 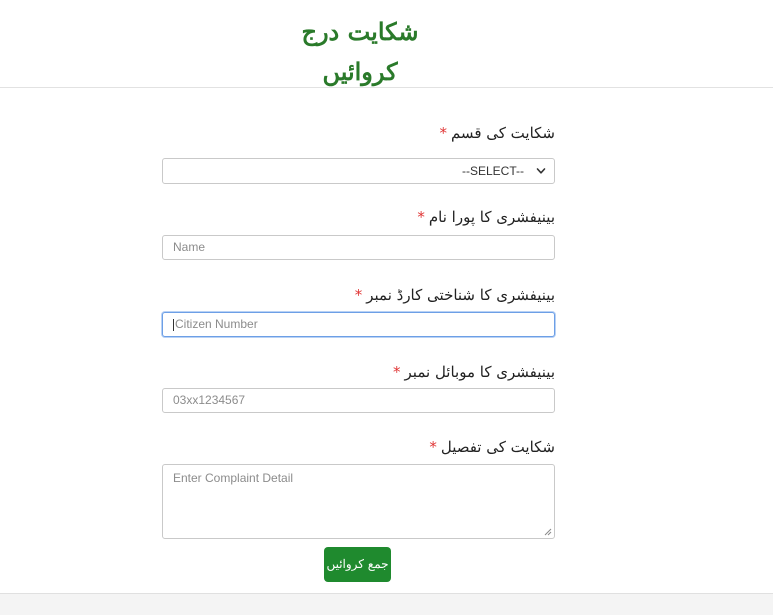 What do you see at coordinates (358, 447) in the screenshot?
I see `detail-label: شکایت کی تفصیل*` at bounding box center [358, 447].